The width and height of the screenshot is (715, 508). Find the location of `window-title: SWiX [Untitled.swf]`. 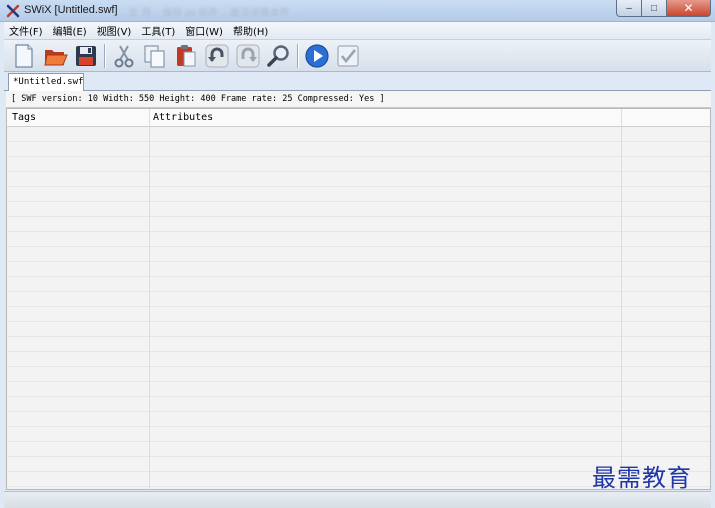

window-title: SWiX [Untitled.swf] is located at coordinates (71, 10).